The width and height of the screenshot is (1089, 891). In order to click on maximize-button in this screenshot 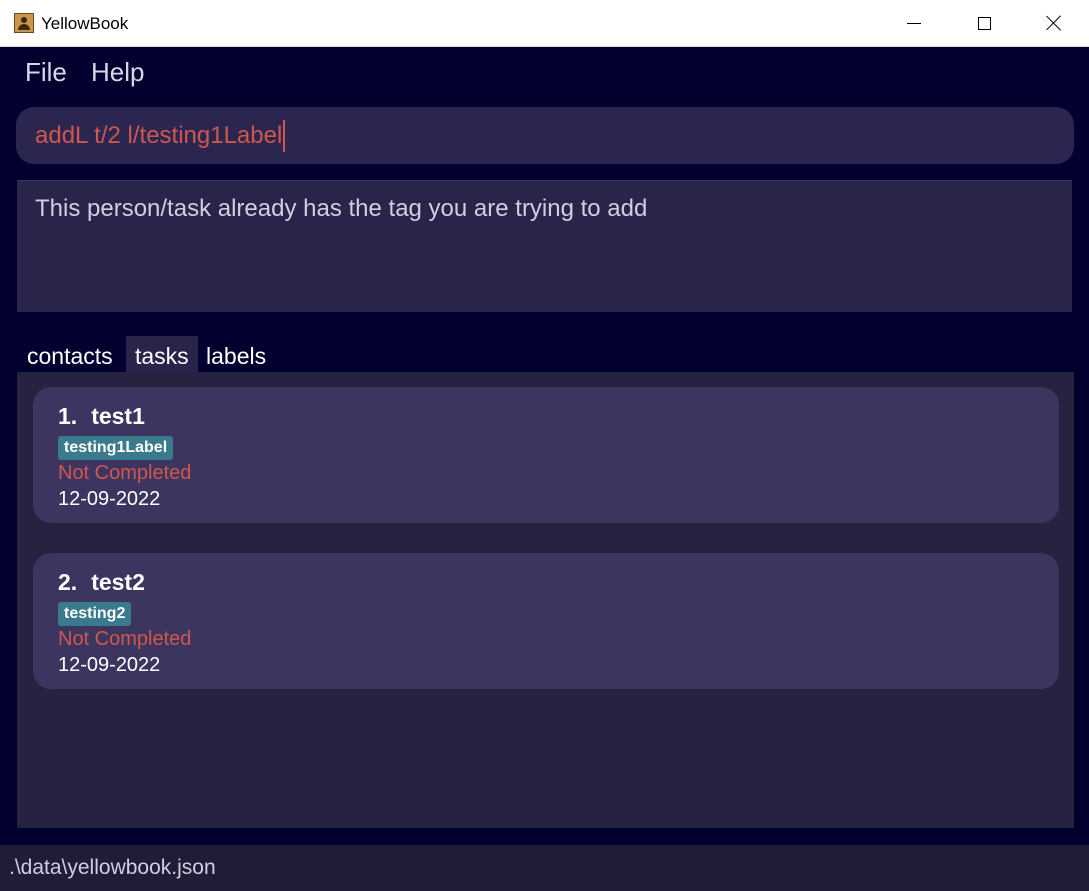, I will do `click(984, 23)`.